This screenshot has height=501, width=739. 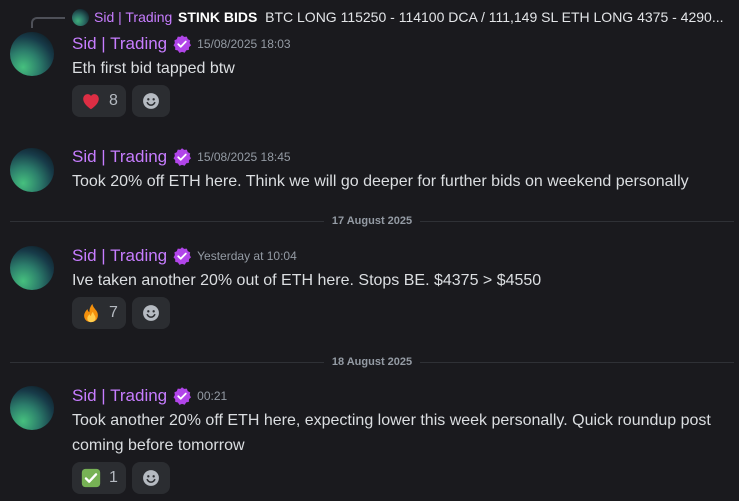 I want to click on reaction-check-mark: 1, so click(x=99, y=478).